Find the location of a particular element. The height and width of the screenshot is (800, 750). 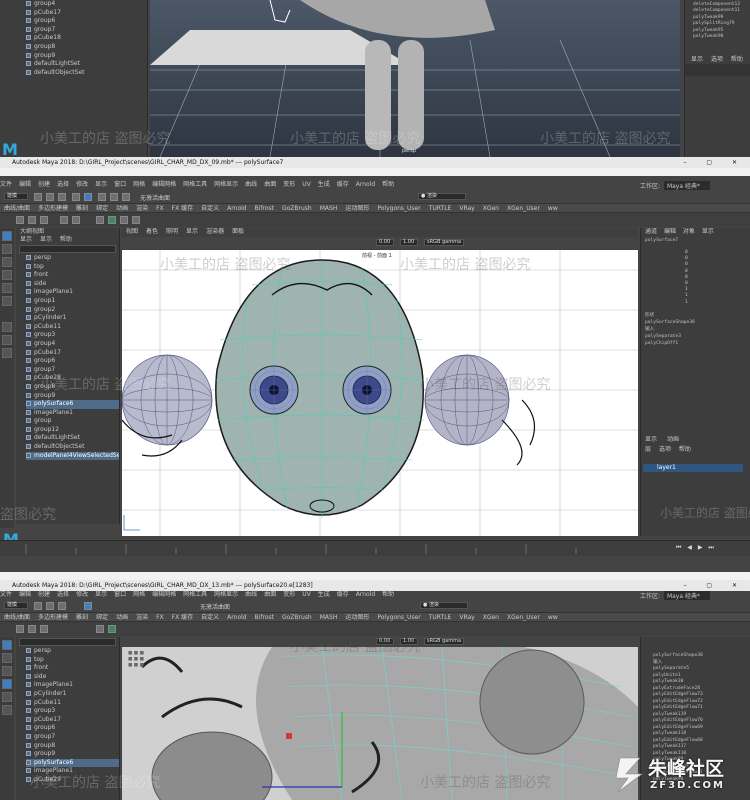

window-controls: – ▢ ✕ is located at coordinates (714, 162).